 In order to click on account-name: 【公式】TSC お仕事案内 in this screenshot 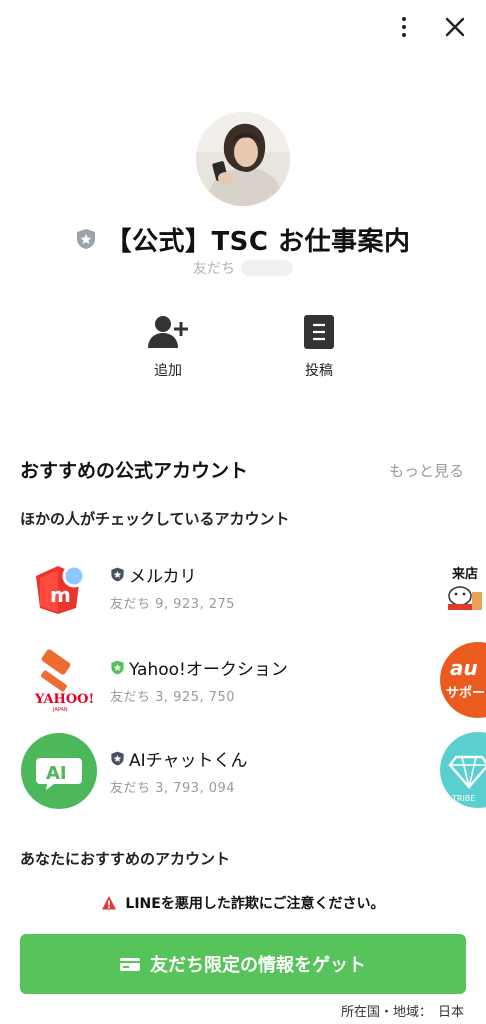, I will do `click(258, 241)`.